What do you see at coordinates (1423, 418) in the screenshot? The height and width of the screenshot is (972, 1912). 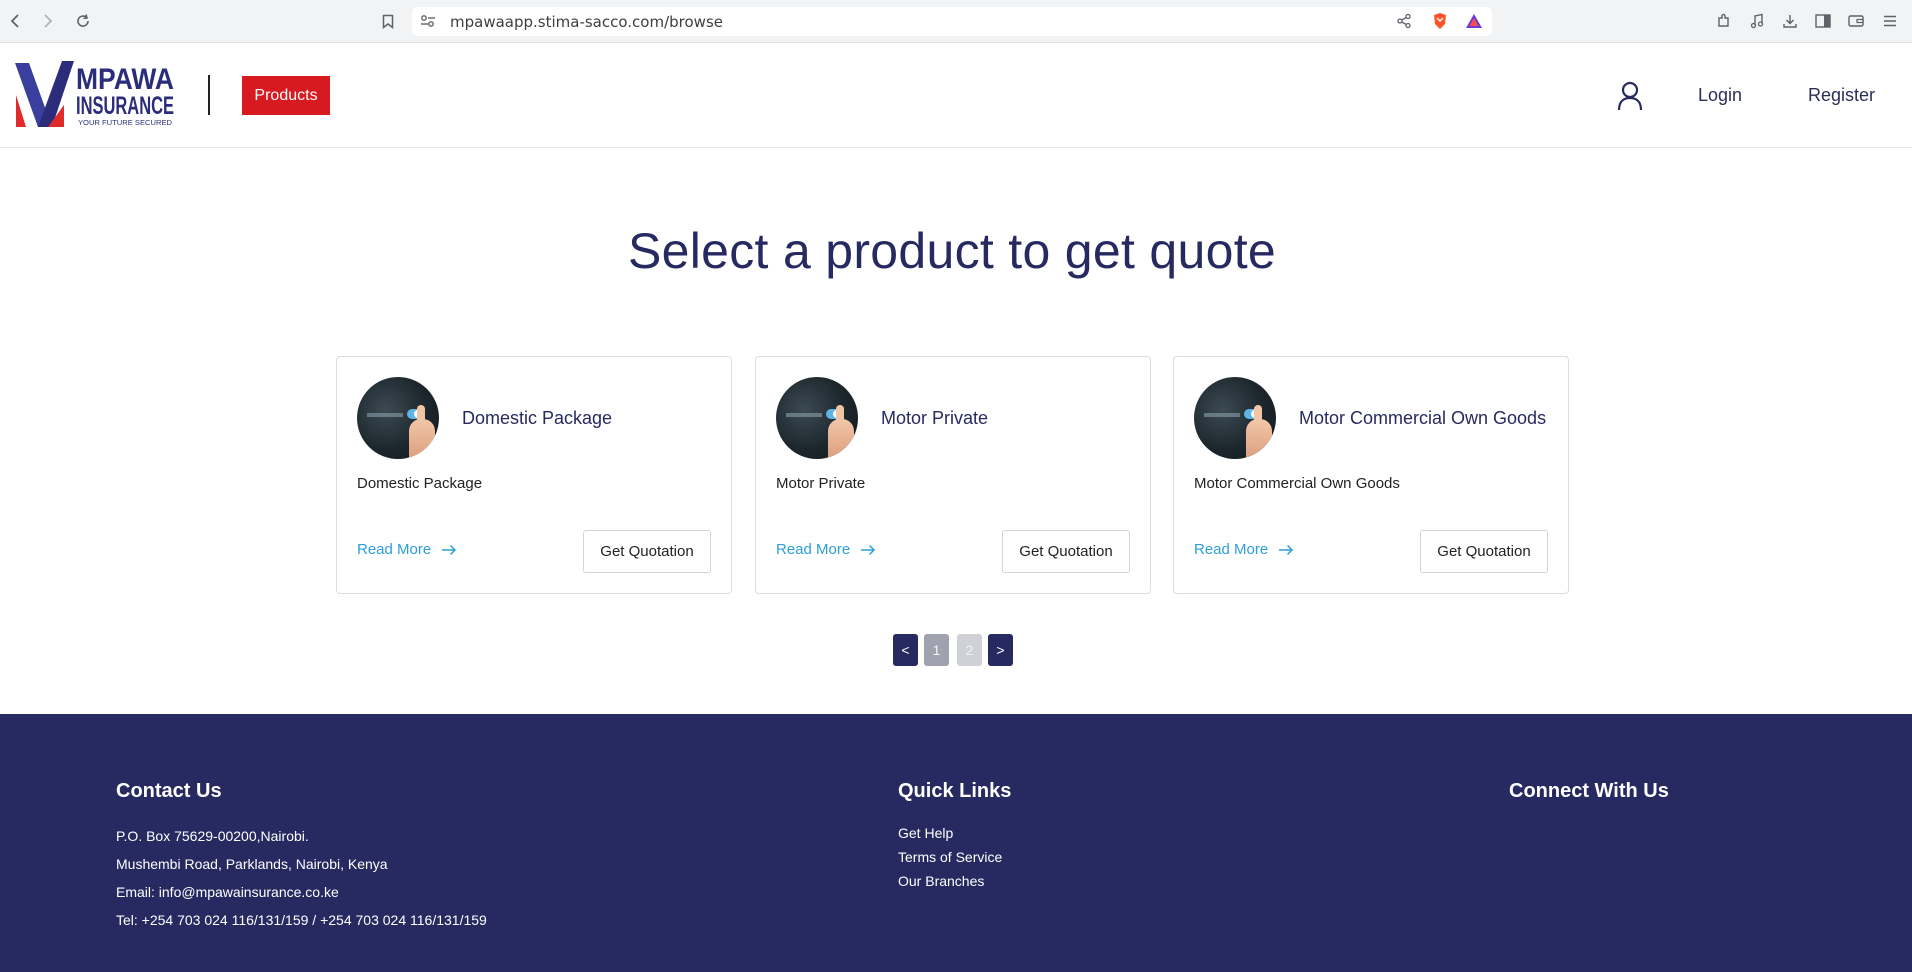 I see `product-title: Motor Commercial Own Goods` at bounding box center [1423, 418].